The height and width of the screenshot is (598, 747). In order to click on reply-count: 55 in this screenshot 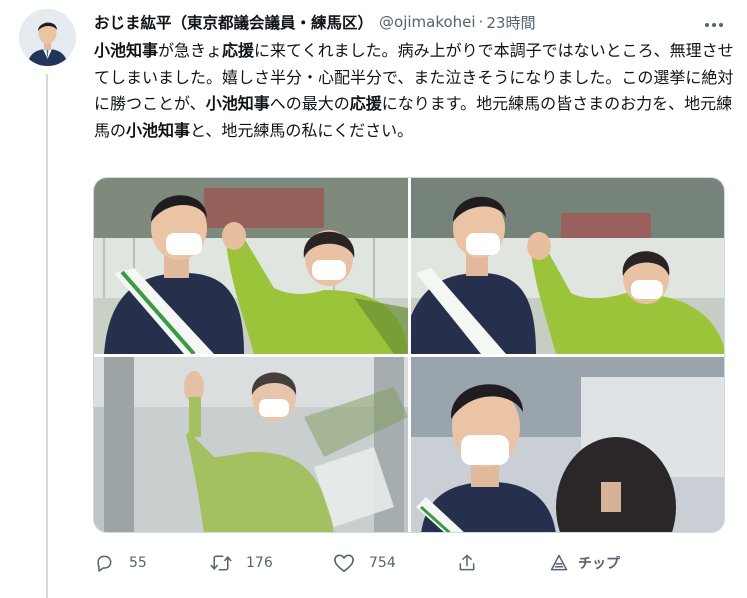, I will do `click(138, 563)`.